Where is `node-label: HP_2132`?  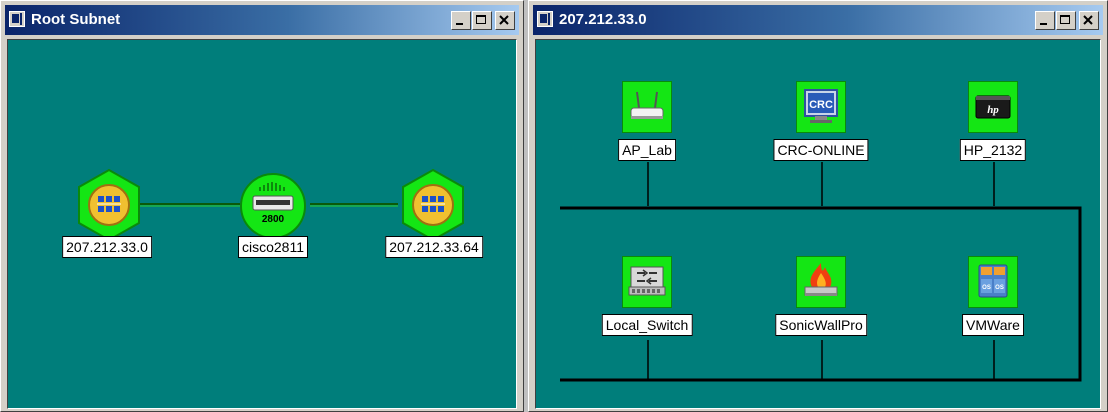
node-label: HP_2132 is located at coordinates (993, 150).